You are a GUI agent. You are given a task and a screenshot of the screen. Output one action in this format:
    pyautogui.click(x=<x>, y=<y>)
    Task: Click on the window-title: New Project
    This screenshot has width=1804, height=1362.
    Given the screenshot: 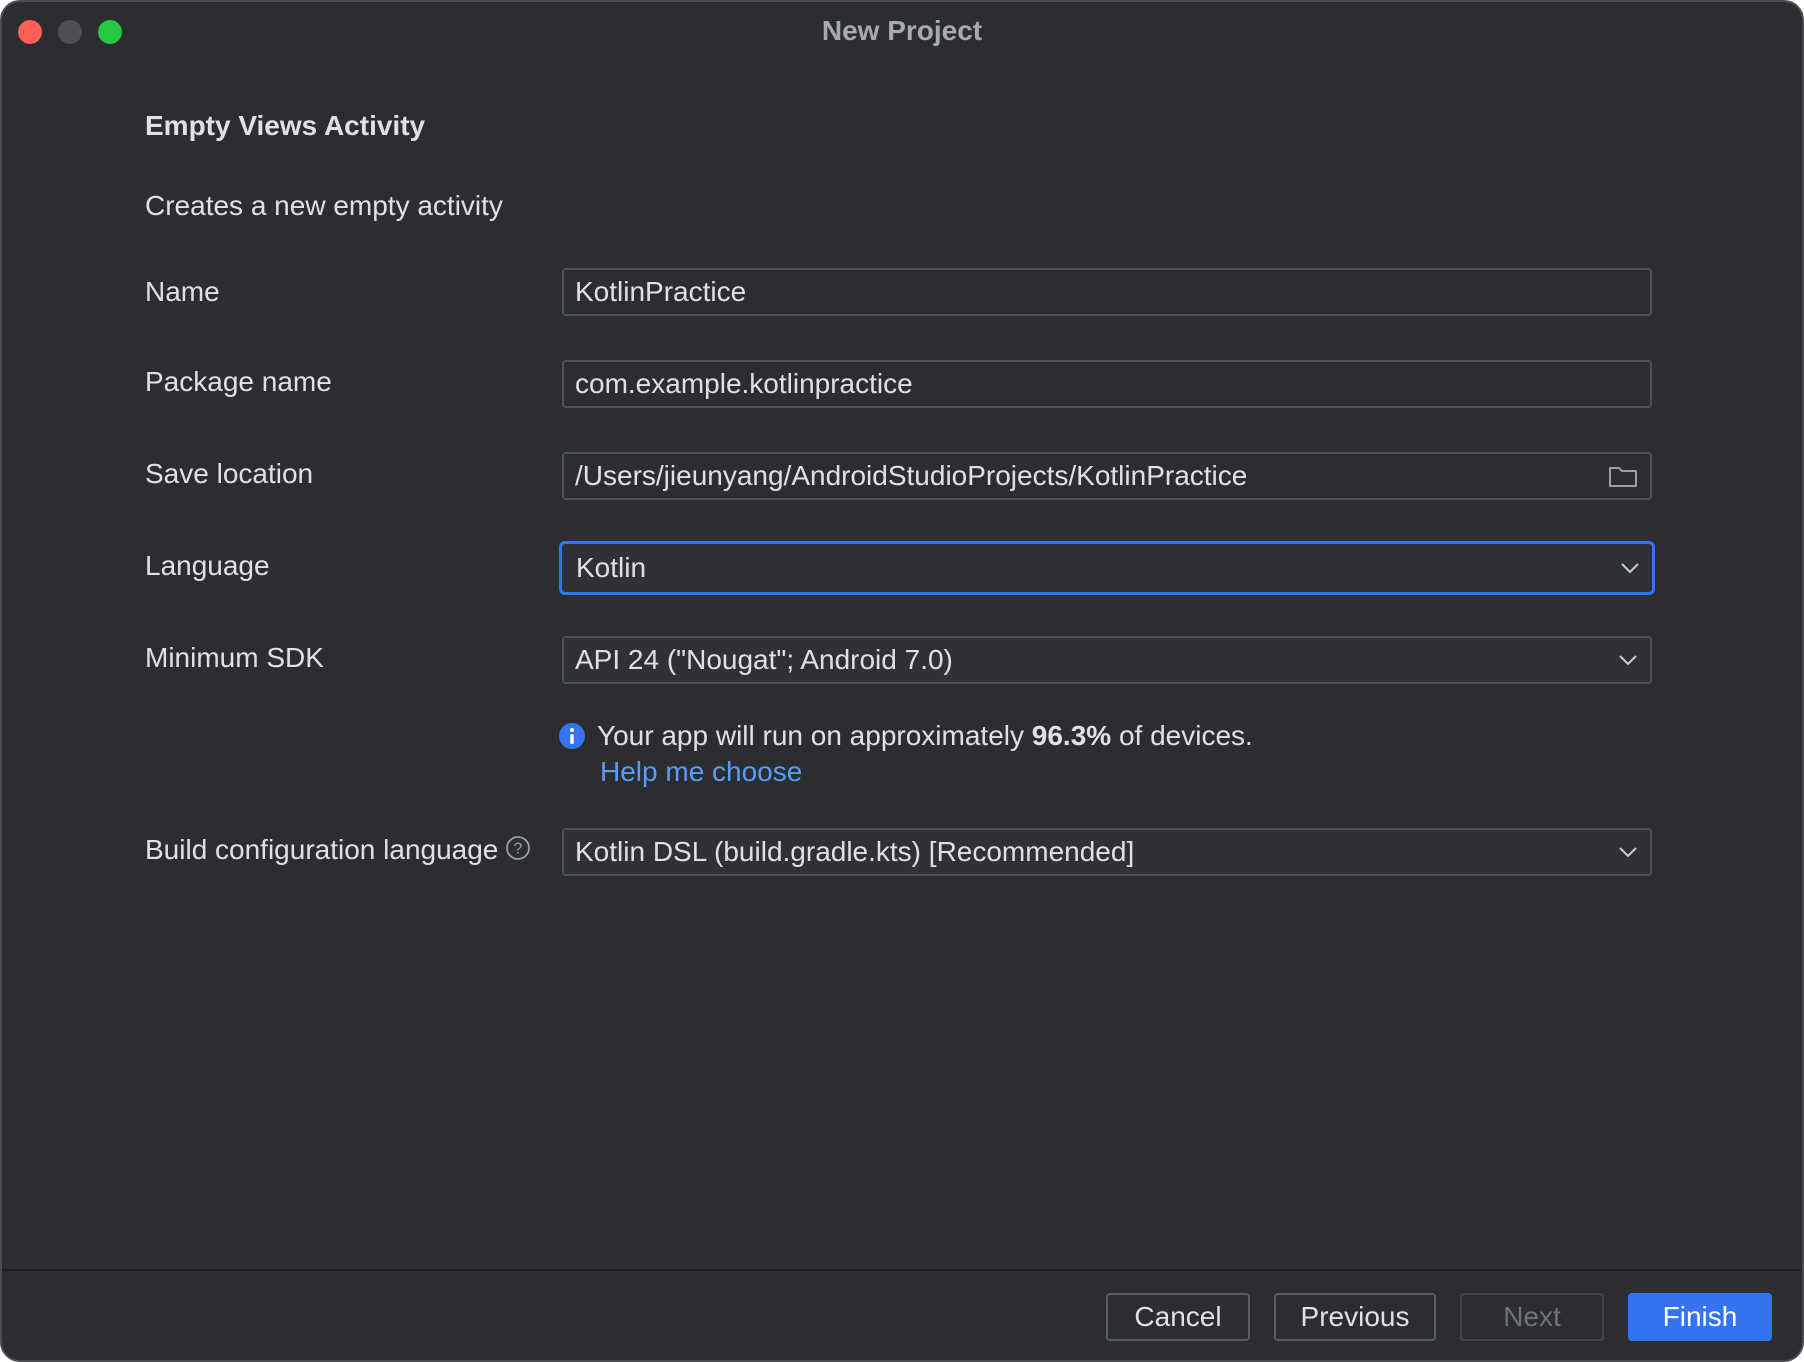 What is the action you would take?
    pyautogui.click(x=902, y=30)
    